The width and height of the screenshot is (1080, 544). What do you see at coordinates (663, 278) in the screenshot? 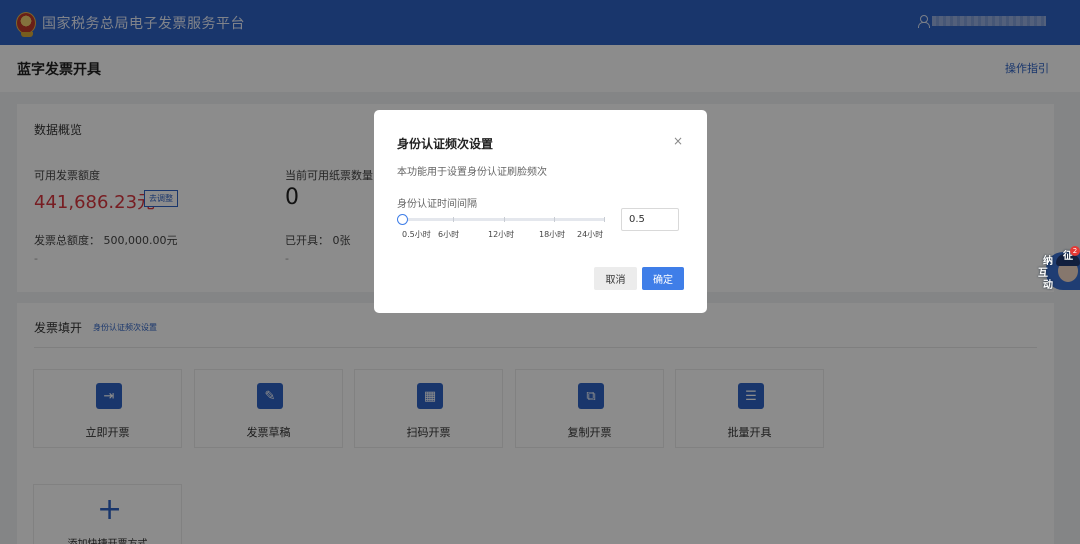
I see `confirm-button: 确定` at bounding box center [663, 278].